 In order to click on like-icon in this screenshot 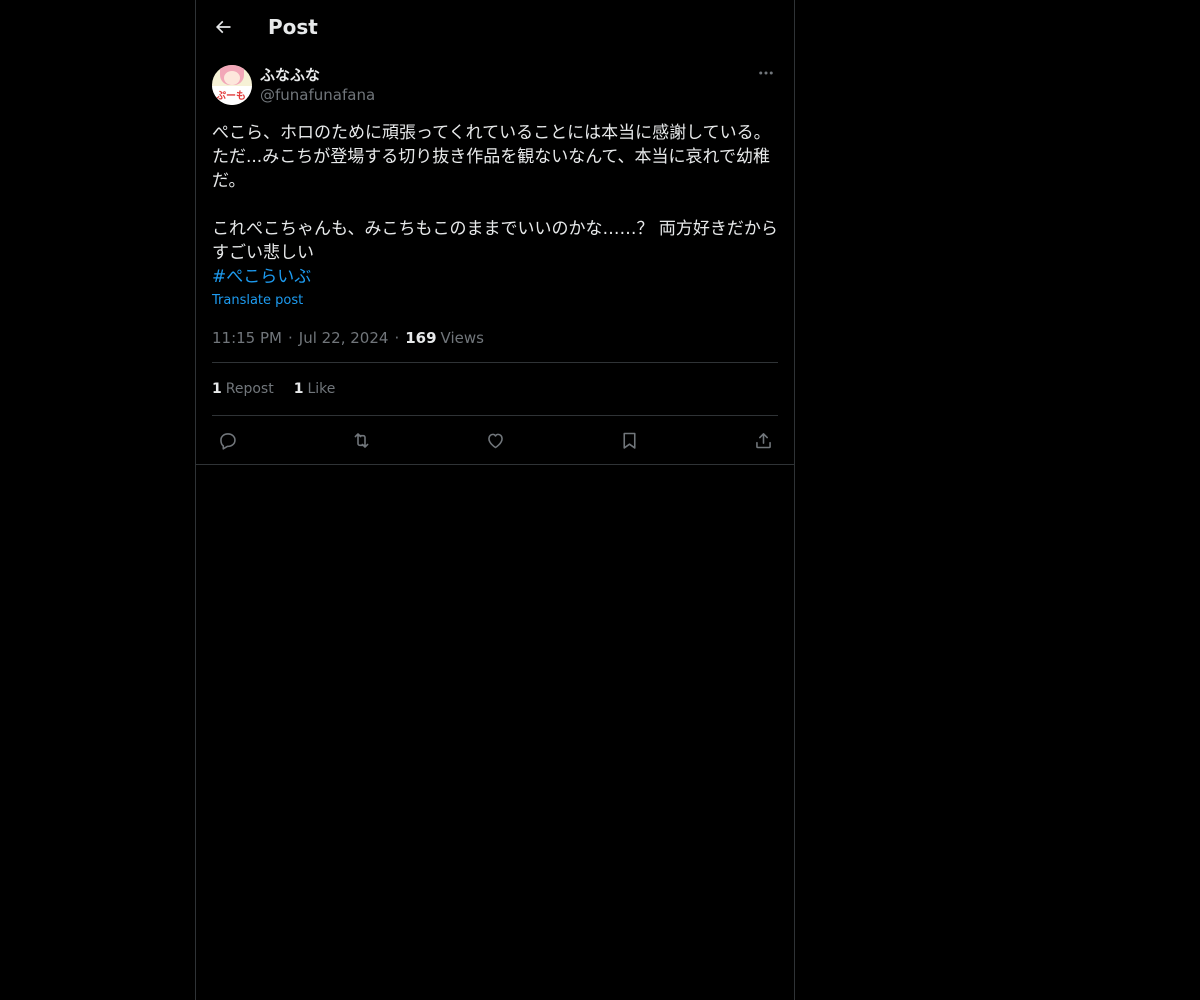, I will do `click(495, 440)`.